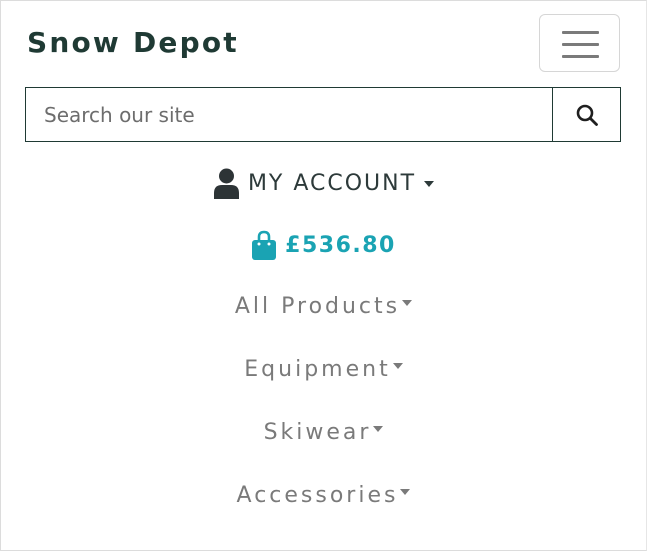 This screenshot has height=551, width=647. I want to click on search-input, so click(289, 114).